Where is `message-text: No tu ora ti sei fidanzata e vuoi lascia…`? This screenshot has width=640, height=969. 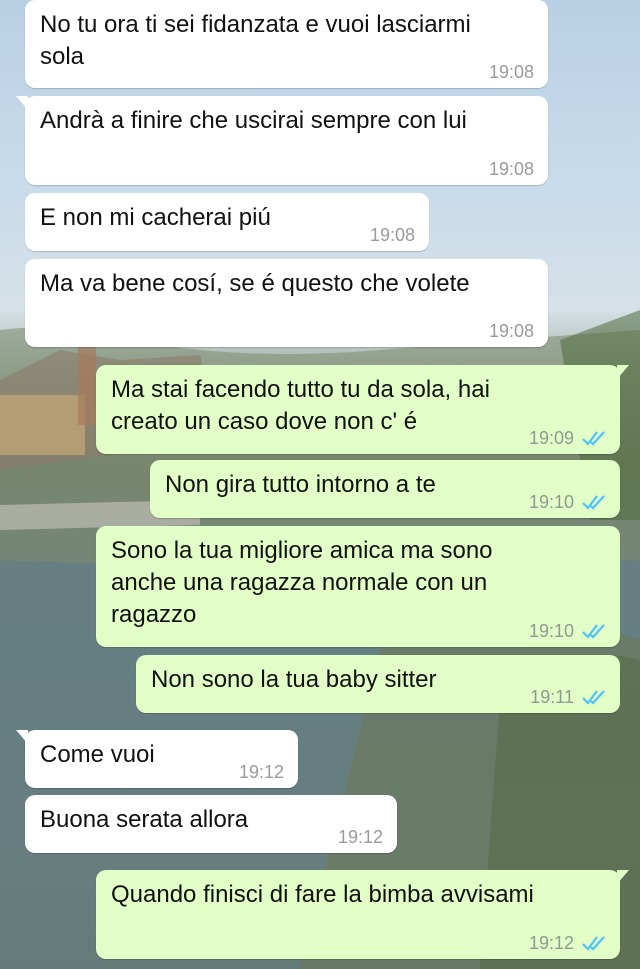
message-text: No tu ora ti sei fidanzata e vuoi lascia… is located at coordinates (255, 40).